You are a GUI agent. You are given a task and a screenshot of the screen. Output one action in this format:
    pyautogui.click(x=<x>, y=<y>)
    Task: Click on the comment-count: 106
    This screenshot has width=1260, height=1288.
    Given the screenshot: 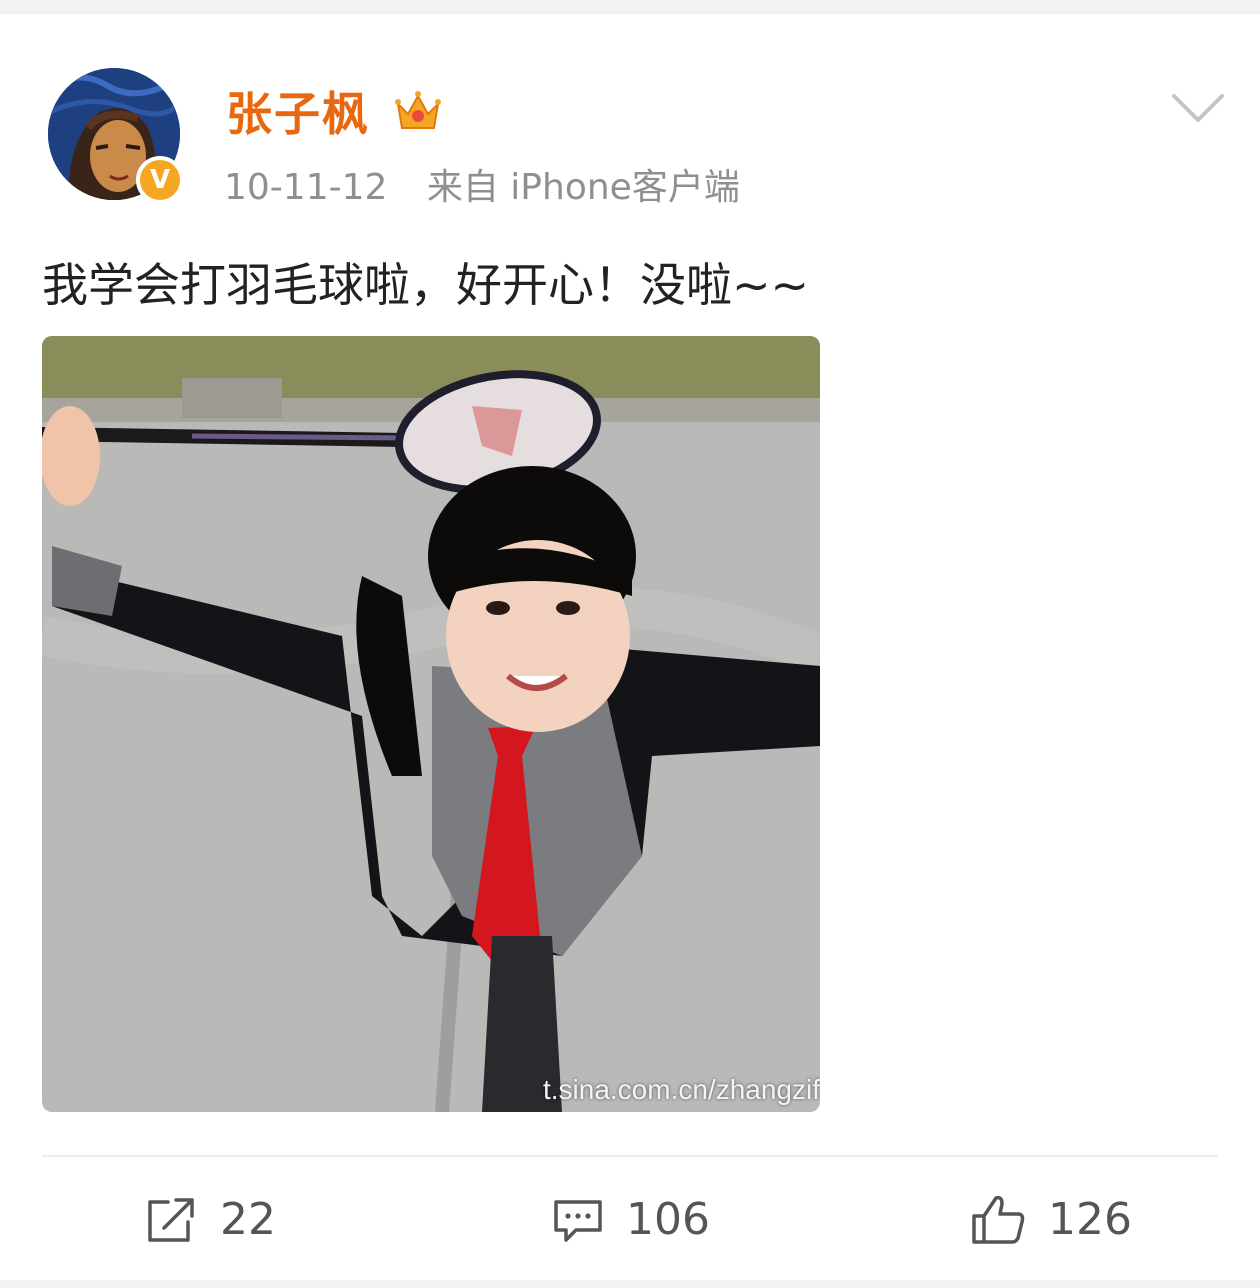 What is the action you would take?
    pyautogui.click(x=668, y=1219)
    